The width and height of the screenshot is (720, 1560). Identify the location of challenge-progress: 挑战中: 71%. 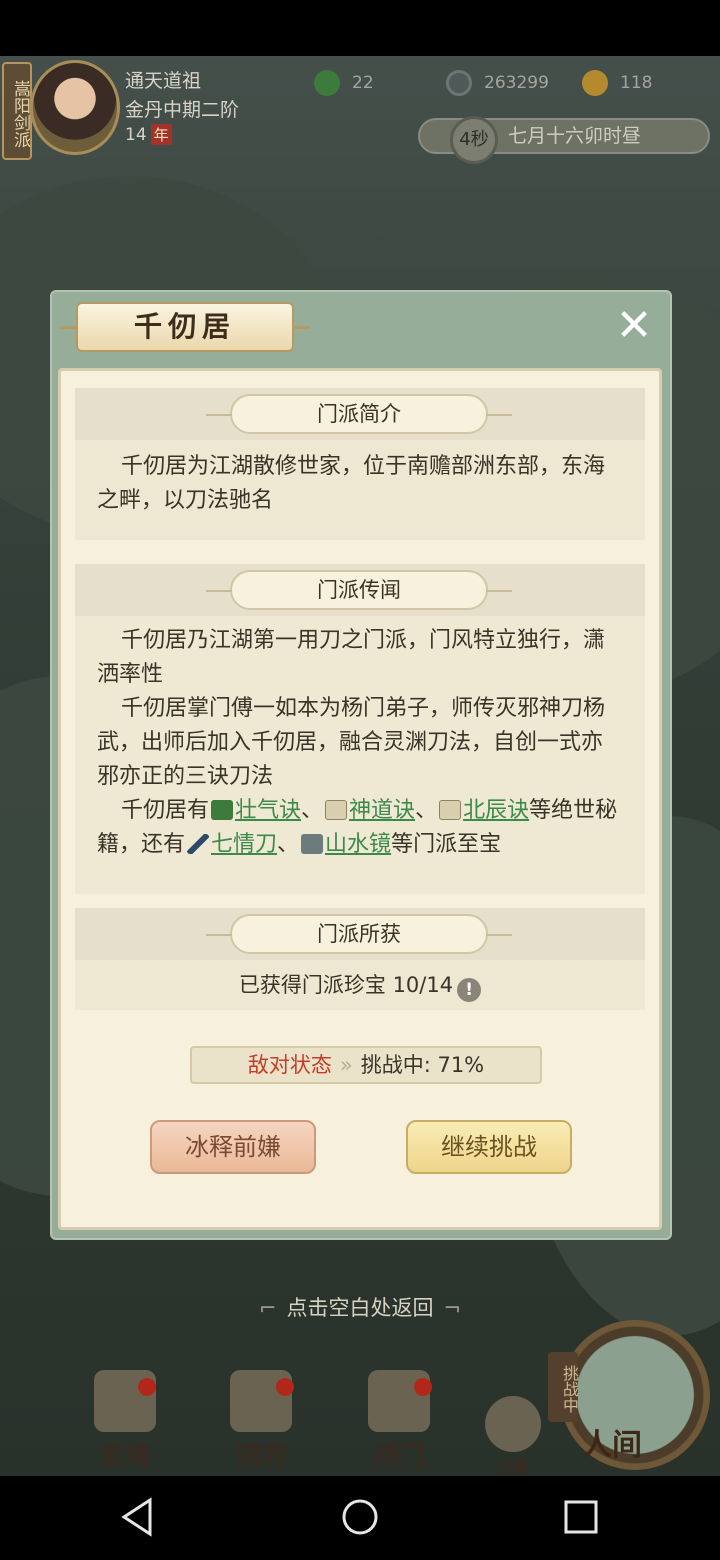
(422, 1065).